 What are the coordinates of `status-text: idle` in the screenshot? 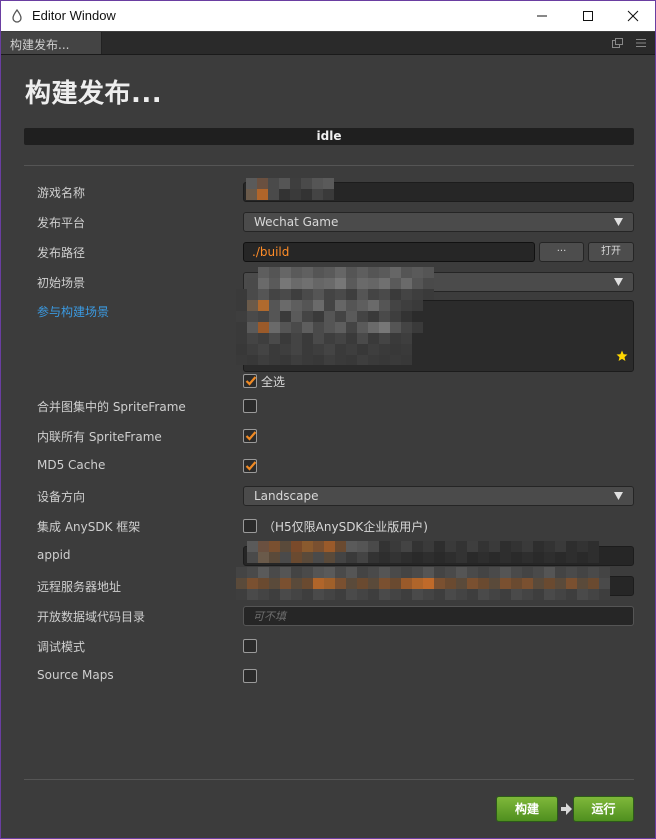 It's located at (329, 136).